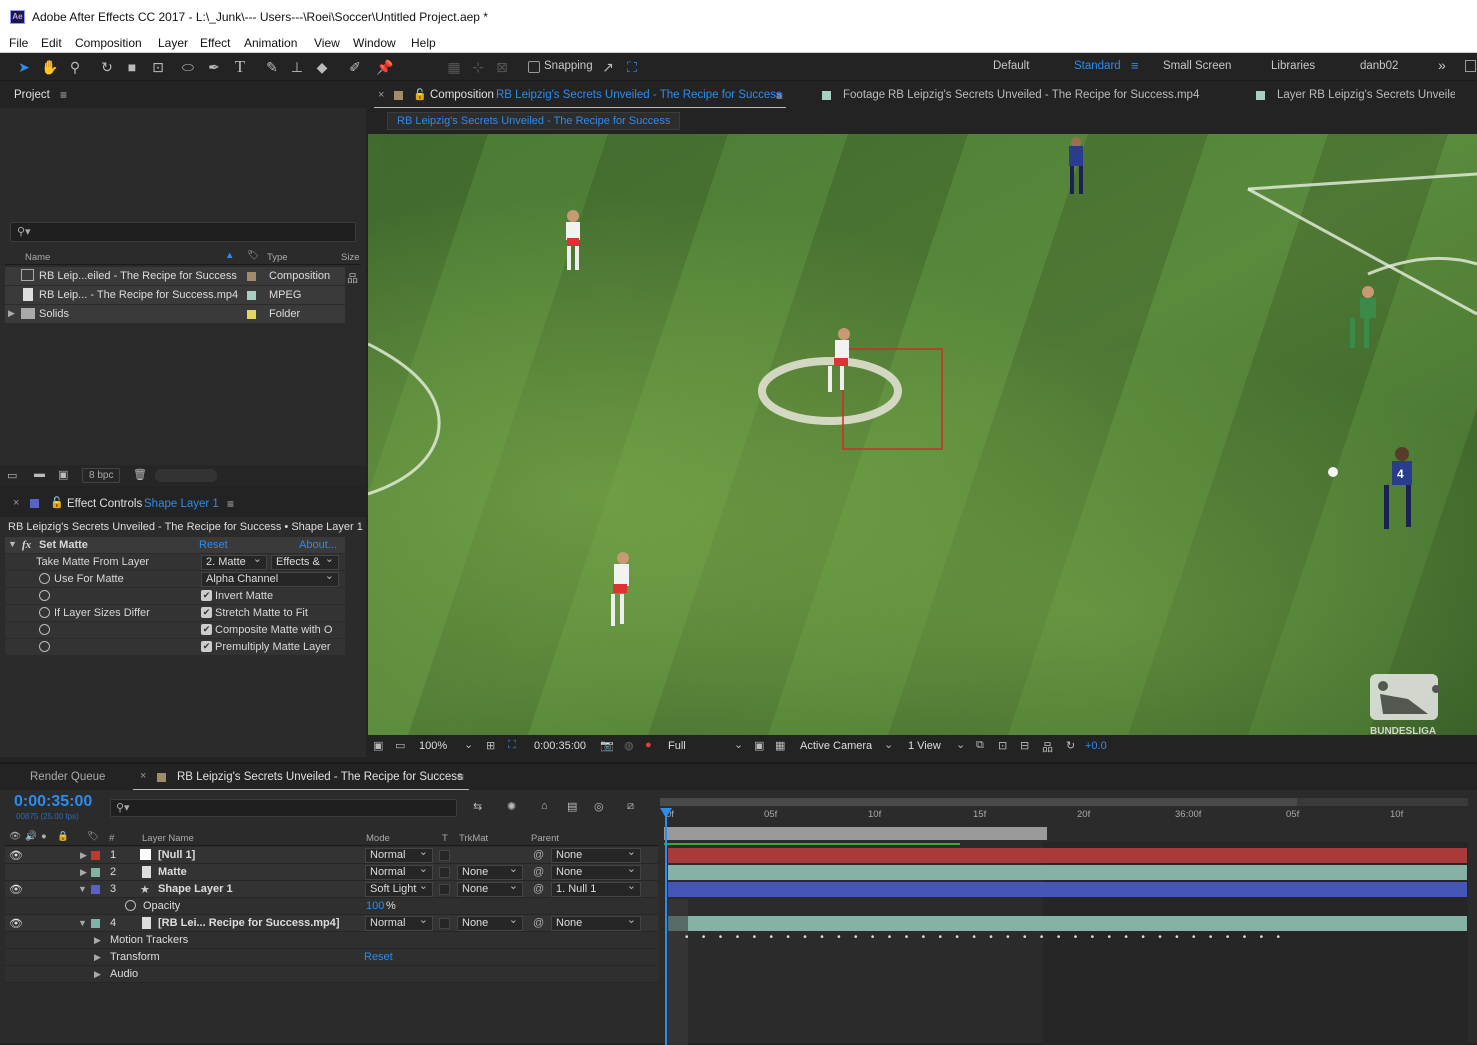  Describe the element at coordinates (1097, 66) in the screenshot. I see `workspace-standard: Standard` at that location.